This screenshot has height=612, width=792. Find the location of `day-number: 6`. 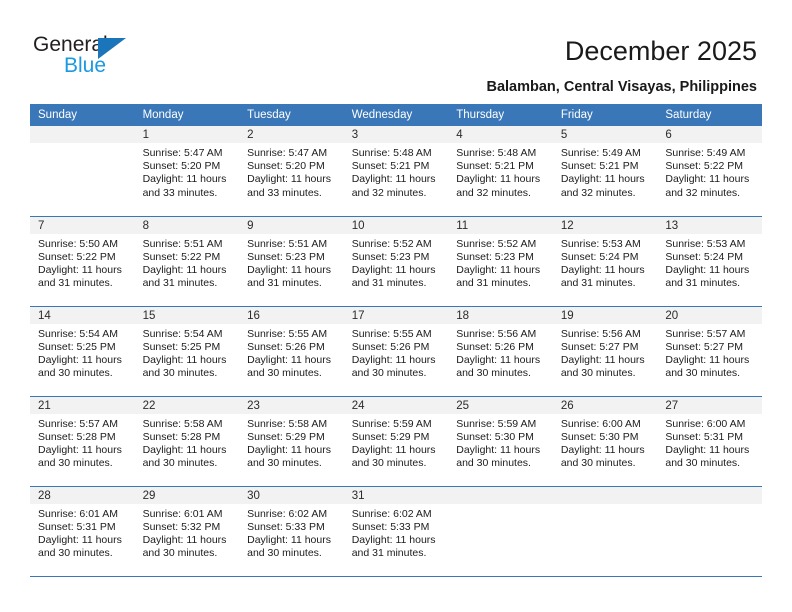

day-number: 6 is located at coordinates (709, 134).